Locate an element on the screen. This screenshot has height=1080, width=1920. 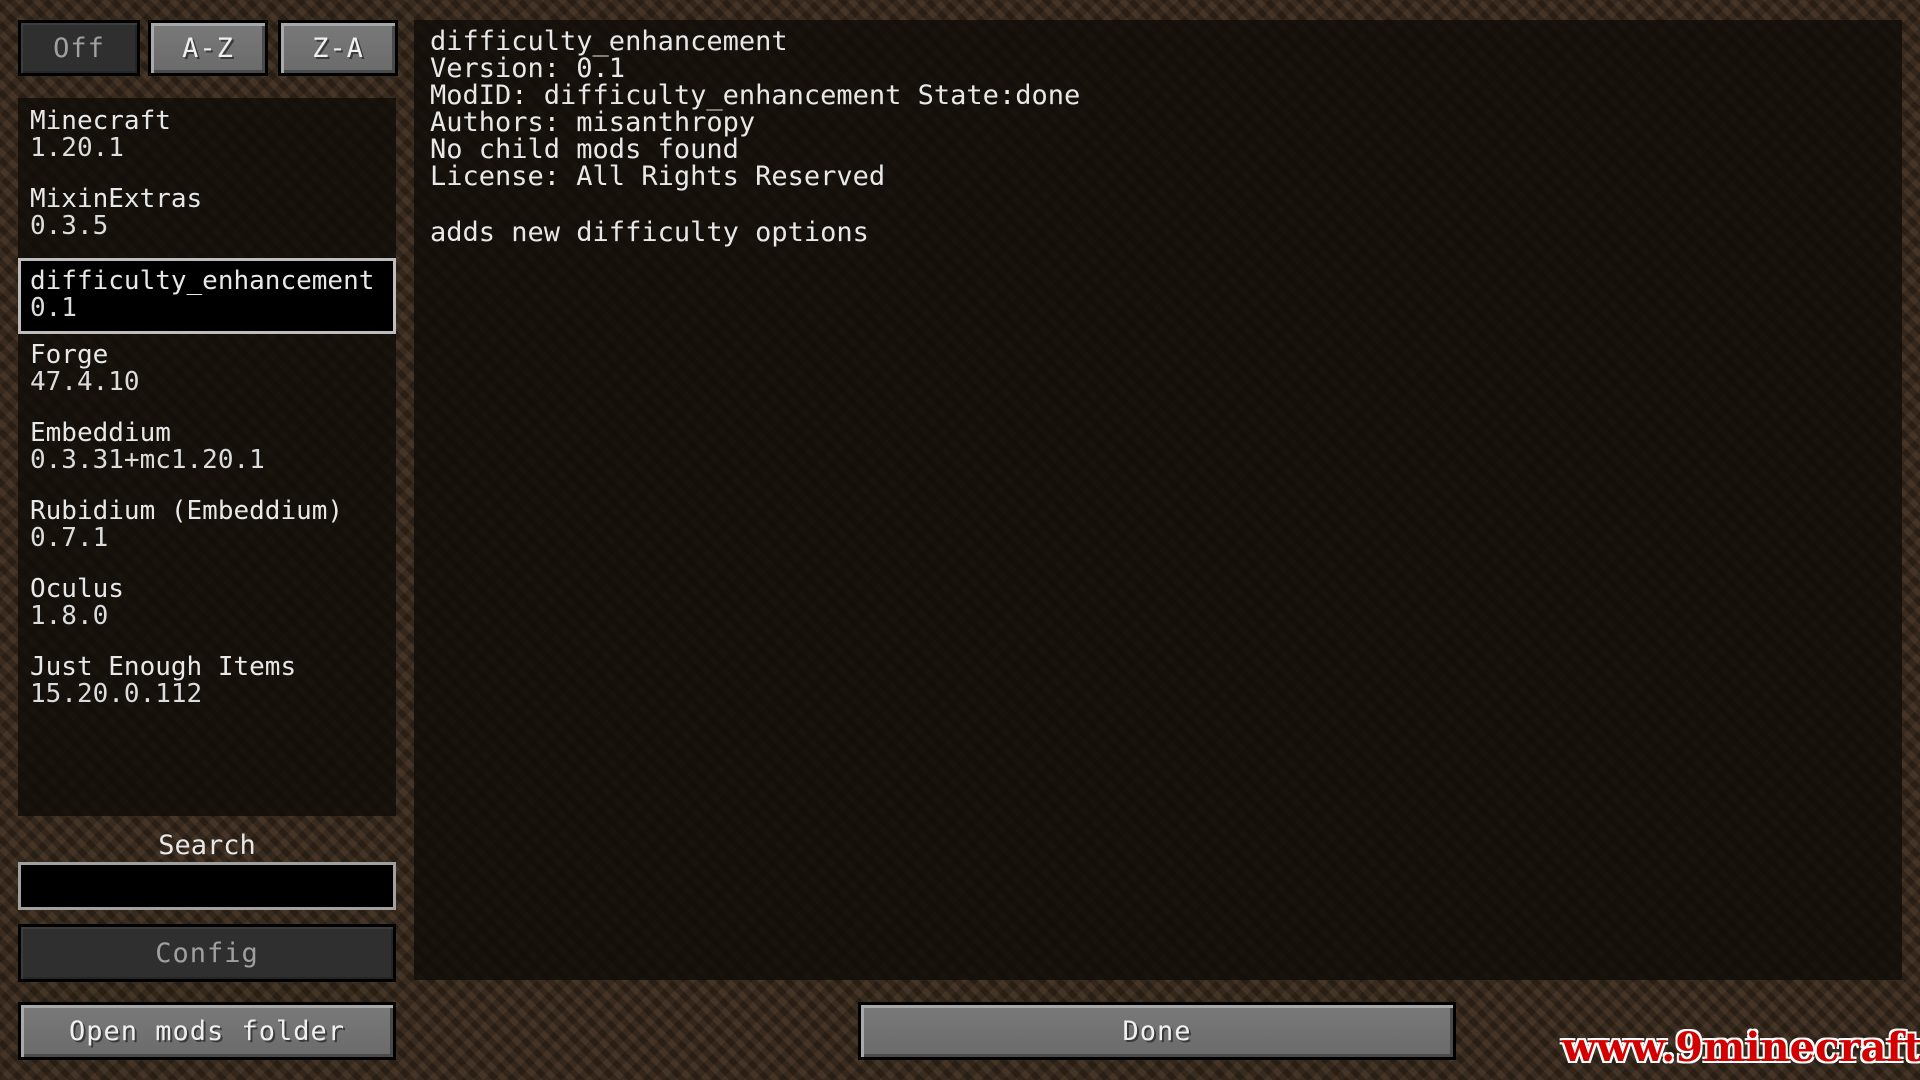
sort-off-button: Off is located at coordinates (79, 48).